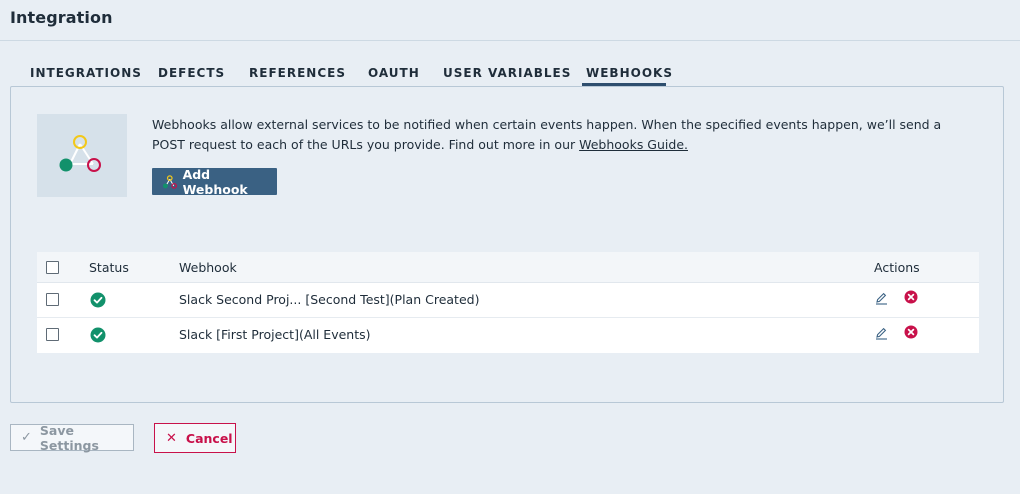 Image resolution: width=1020 pixels, height=494 pixels. What do you see at coordinates (510, 20) in the screenshot?
I see `page-header: Integration` at bounding box center [510, 20].